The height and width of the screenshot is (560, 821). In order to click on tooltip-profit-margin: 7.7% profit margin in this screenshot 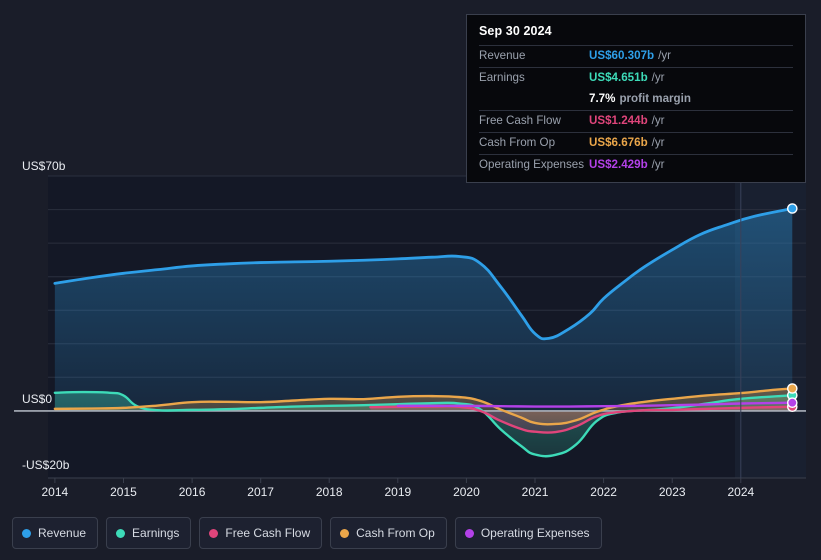, I will do `click(636, 99)`.